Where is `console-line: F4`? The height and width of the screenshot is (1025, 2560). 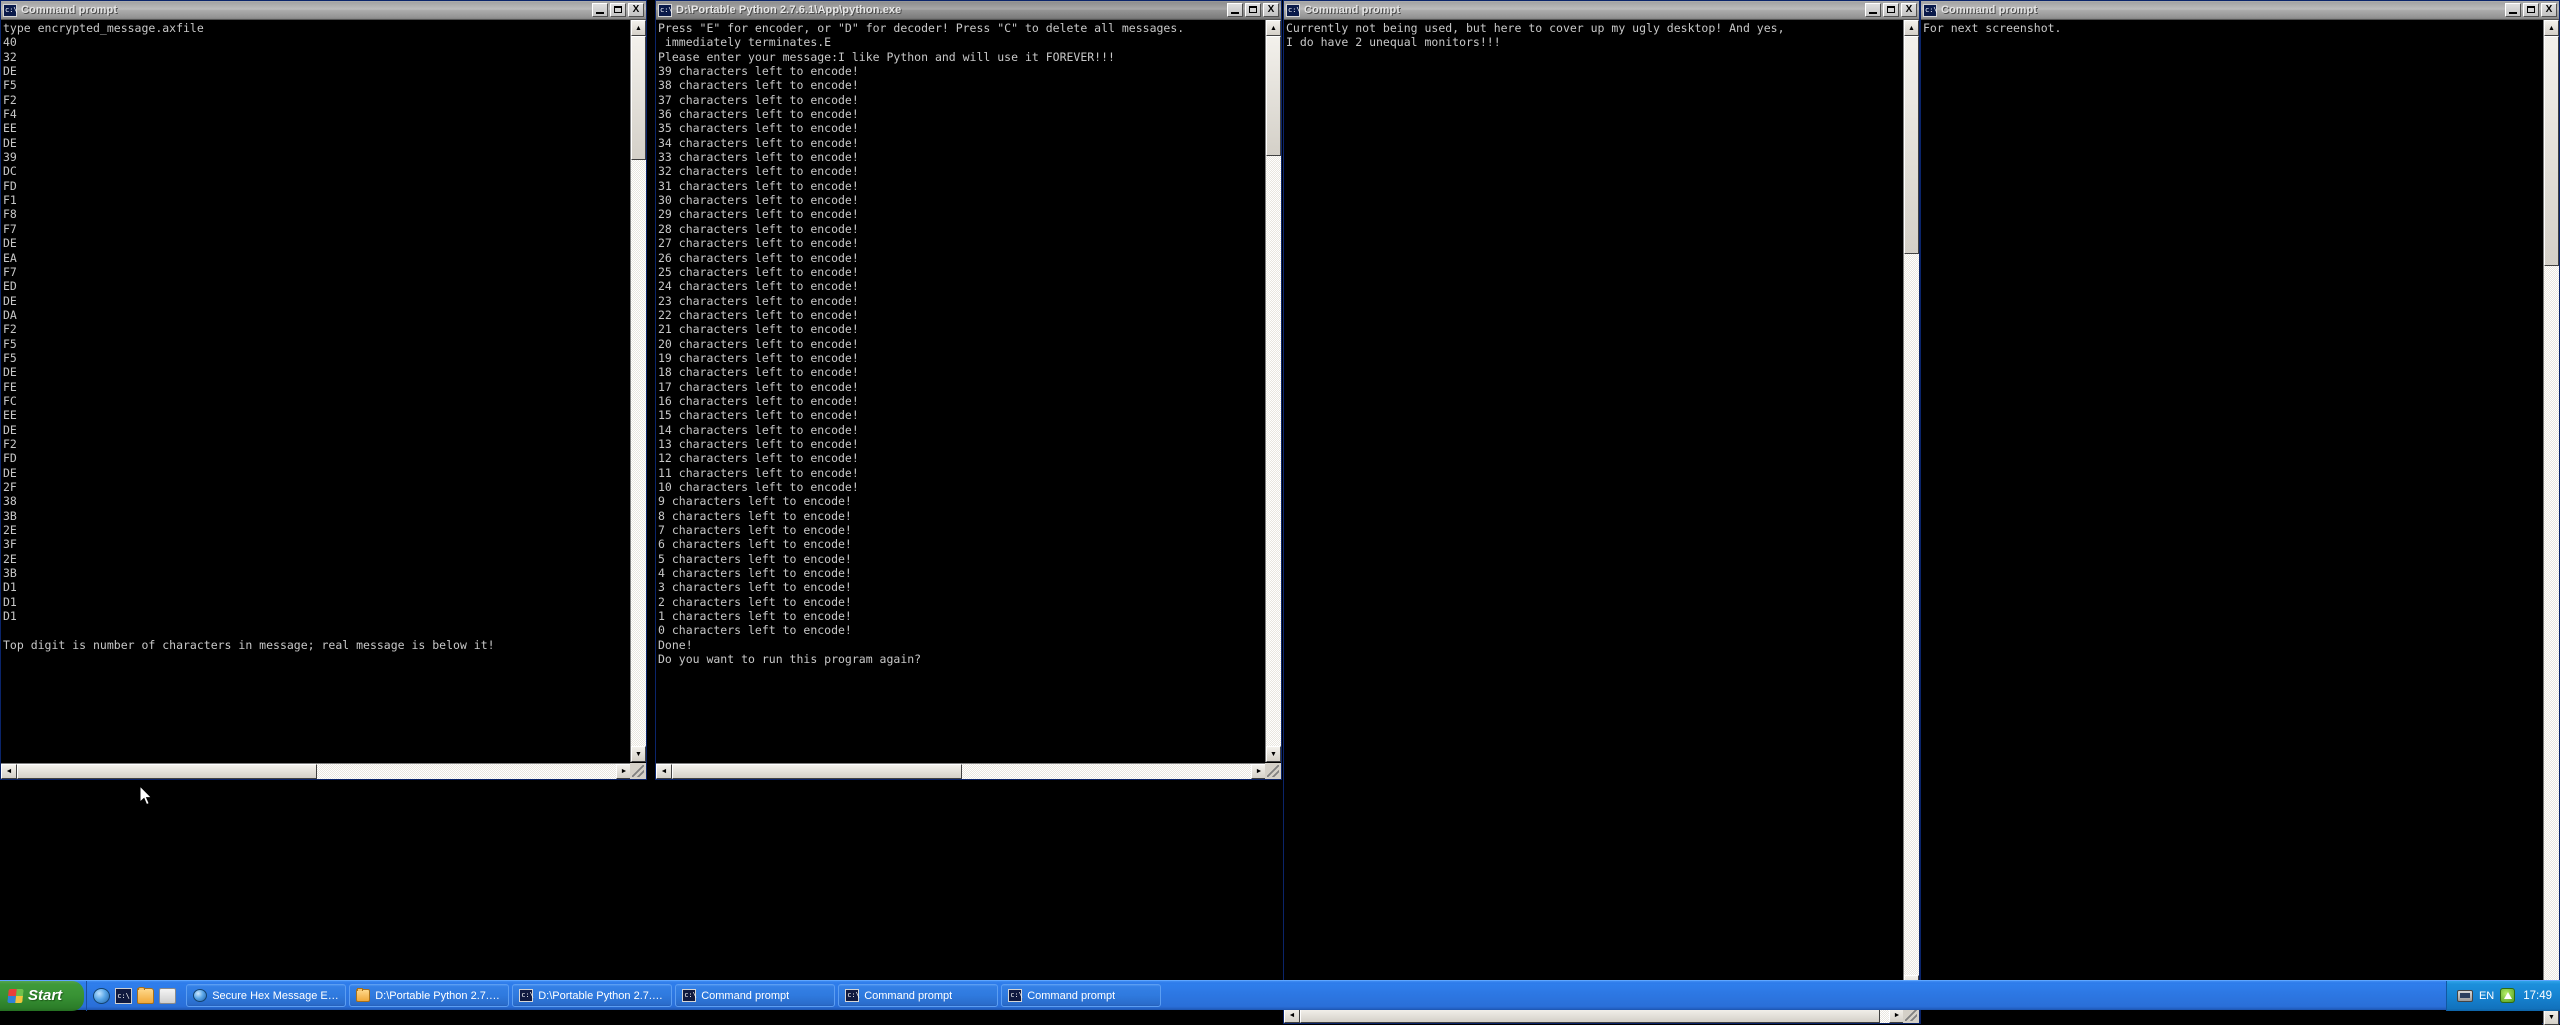 console-line: F4 is located at coordinates (10, 114).